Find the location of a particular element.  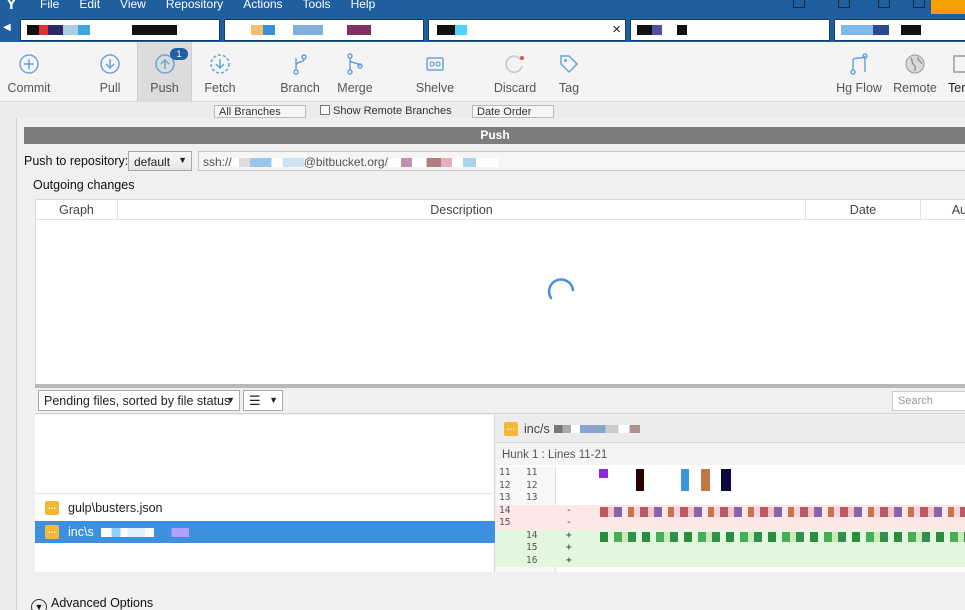

diff-file-name: inc/s is located at coordinates (537, 429).